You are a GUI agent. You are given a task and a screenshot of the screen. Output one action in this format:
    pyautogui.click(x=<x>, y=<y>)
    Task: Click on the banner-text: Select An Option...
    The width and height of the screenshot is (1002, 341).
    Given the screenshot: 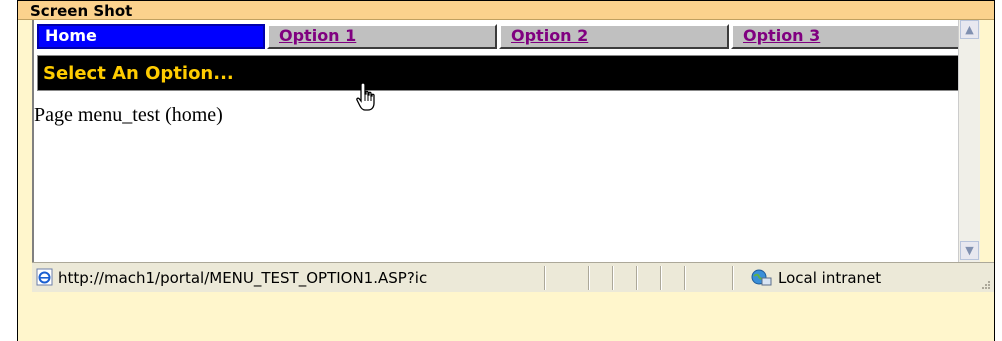 What is the action you would take?
    pyautogui.click(x=138, y=73)
    